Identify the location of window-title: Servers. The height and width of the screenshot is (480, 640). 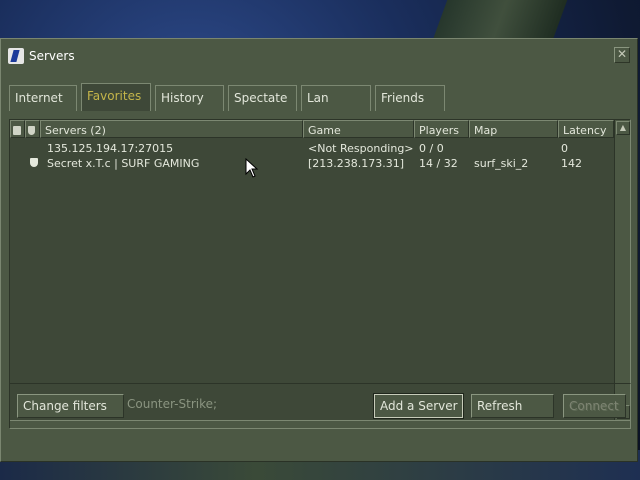
(52, 56).